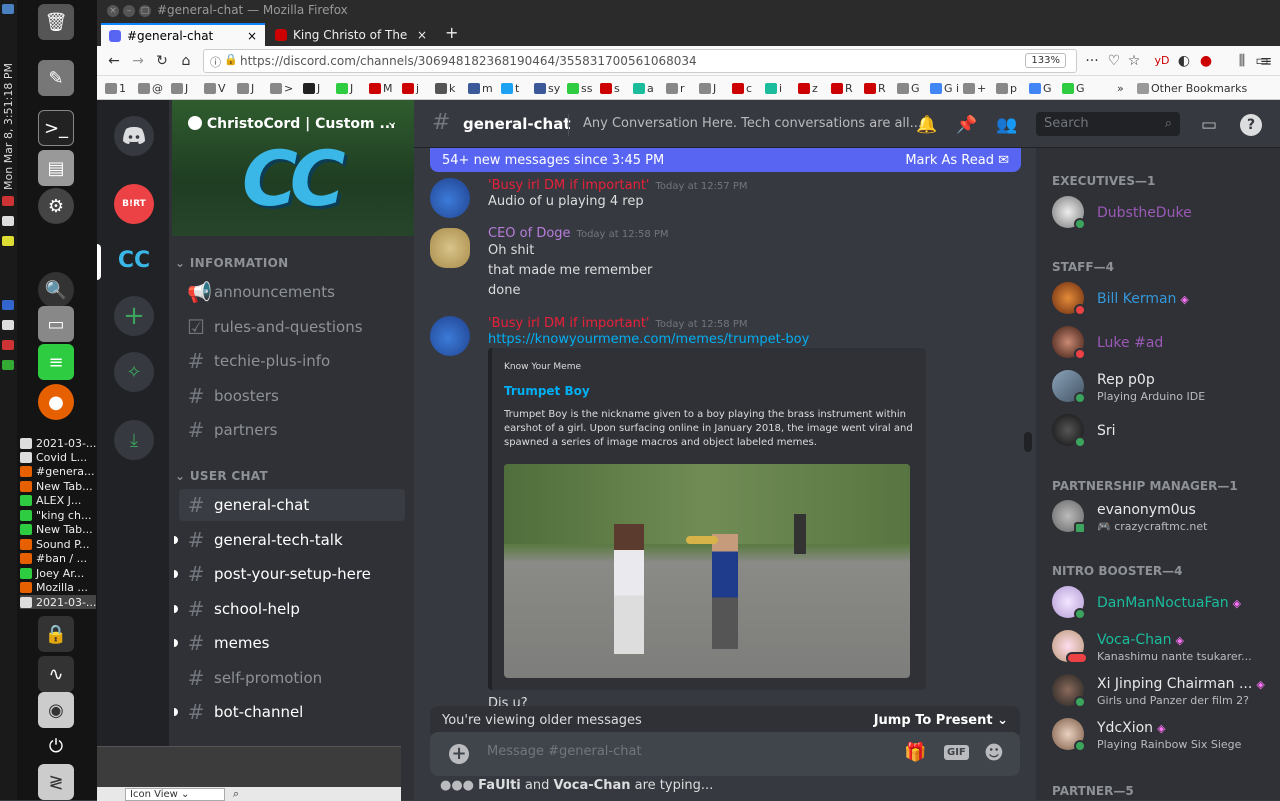 This screenshot has height=801, width=1280. Describe the element at coordinates (56, 710) in the screenshot. I see `camera-icon: ◉` at that location.